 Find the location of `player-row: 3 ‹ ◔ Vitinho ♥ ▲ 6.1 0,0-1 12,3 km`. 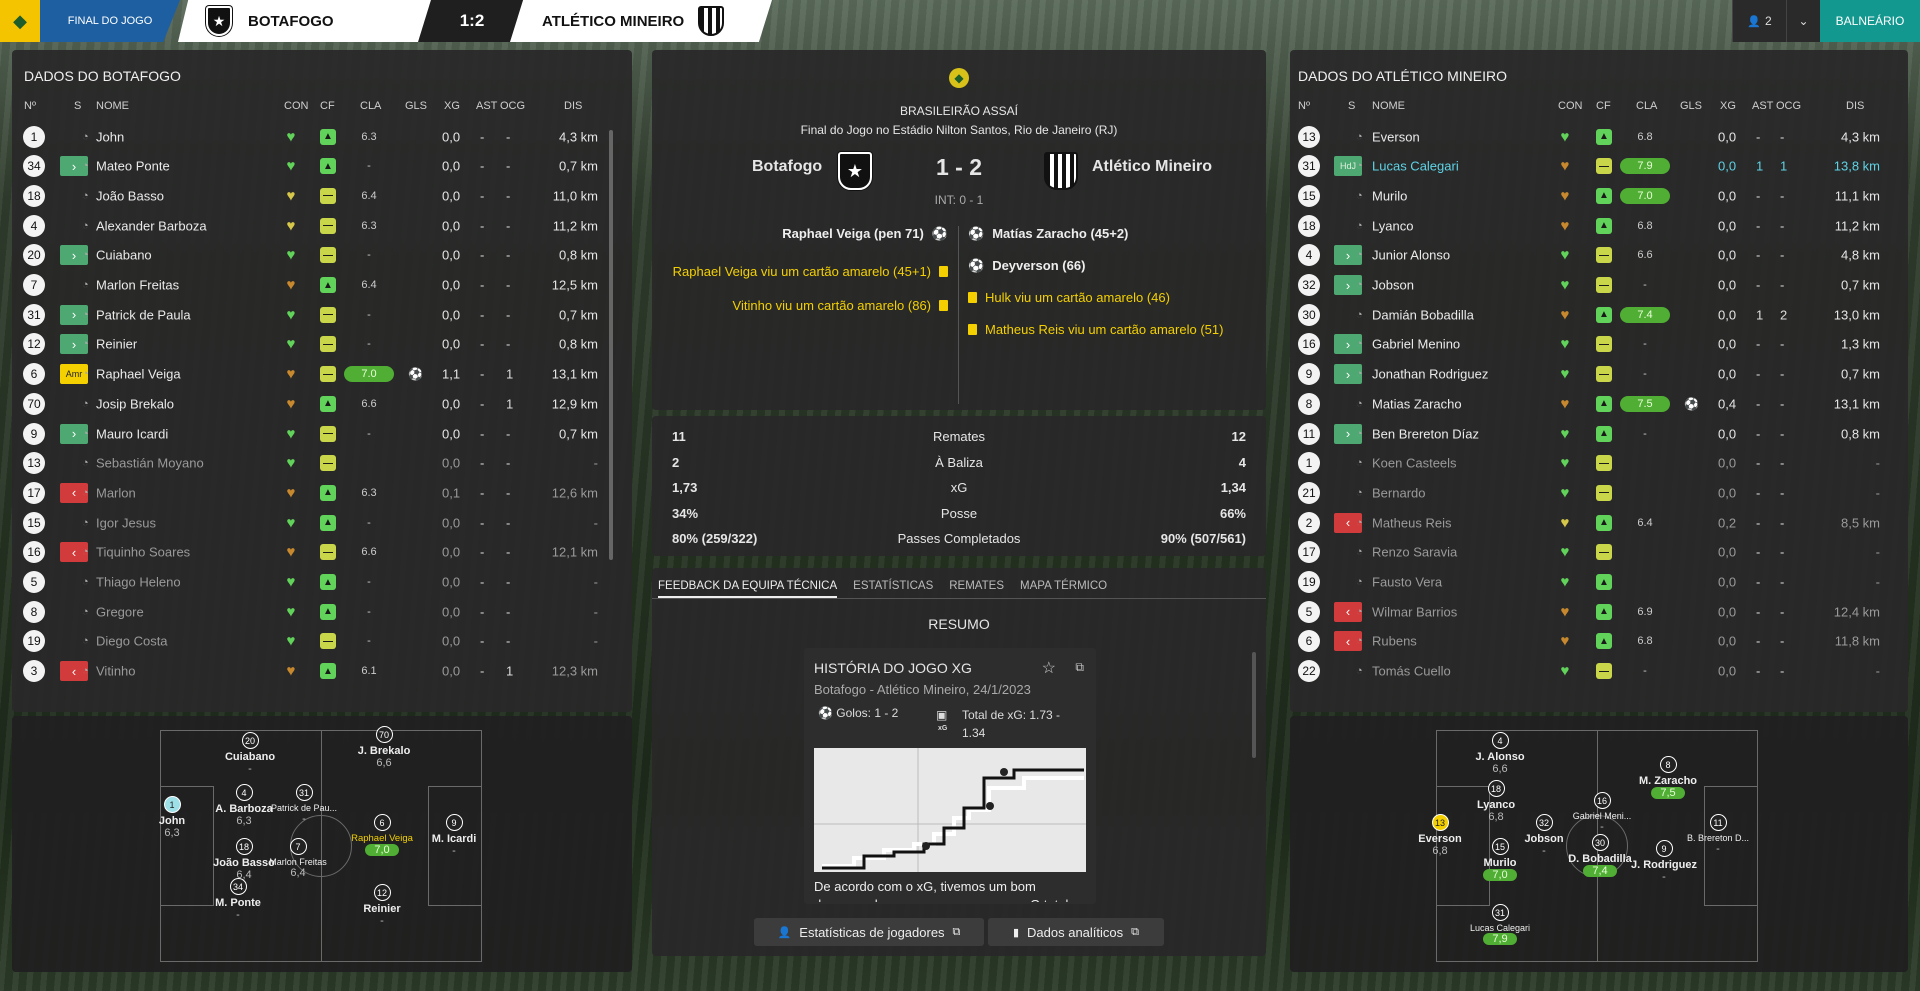

player-row: 3 ‹ ◔ Vitinho ♥ ▲ 6.1 0,0-1 12,3 km is located at coordinates (322, 671).